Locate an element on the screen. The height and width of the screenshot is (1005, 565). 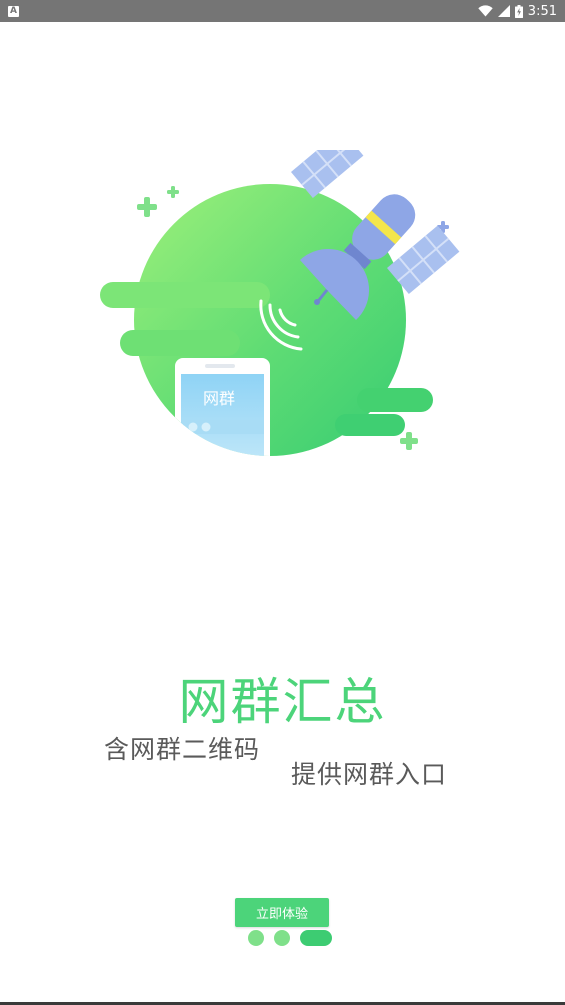
status-left: A is located at coordinates (13, 11).